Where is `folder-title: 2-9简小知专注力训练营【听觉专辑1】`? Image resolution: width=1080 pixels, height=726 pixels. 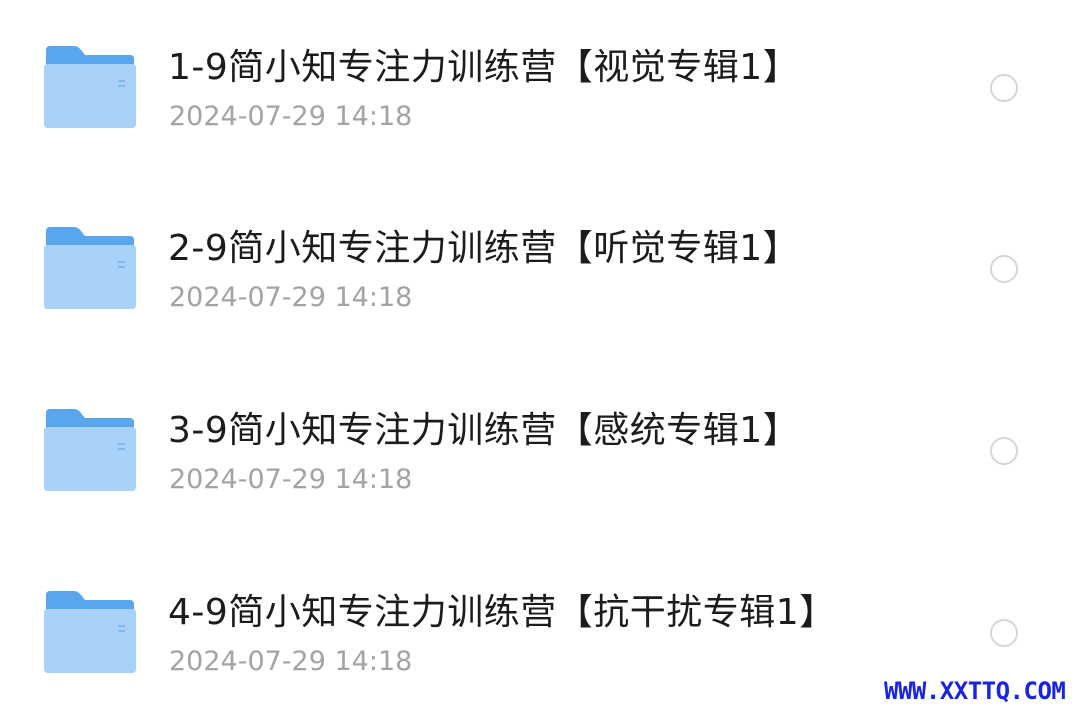
folder-title: 2-9简小知专注力训练营【听觉专辑1】 is located at coordinates (484, 248).